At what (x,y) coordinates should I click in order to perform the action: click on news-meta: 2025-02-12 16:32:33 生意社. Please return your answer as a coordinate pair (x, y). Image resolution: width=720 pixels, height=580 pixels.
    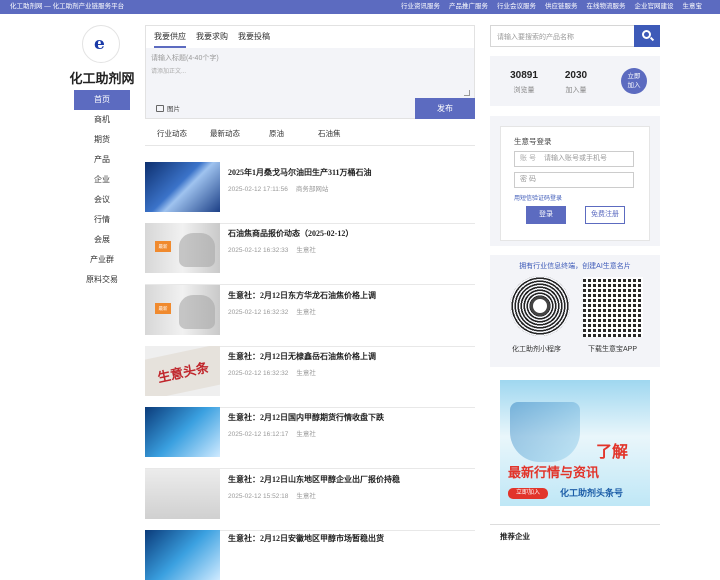
    Looking at the image, I should click on (272, 249).